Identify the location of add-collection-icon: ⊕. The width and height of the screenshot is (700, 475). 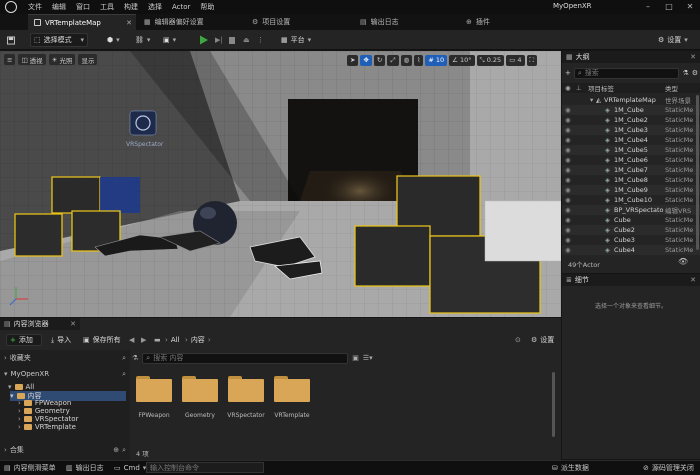
(116, 450).